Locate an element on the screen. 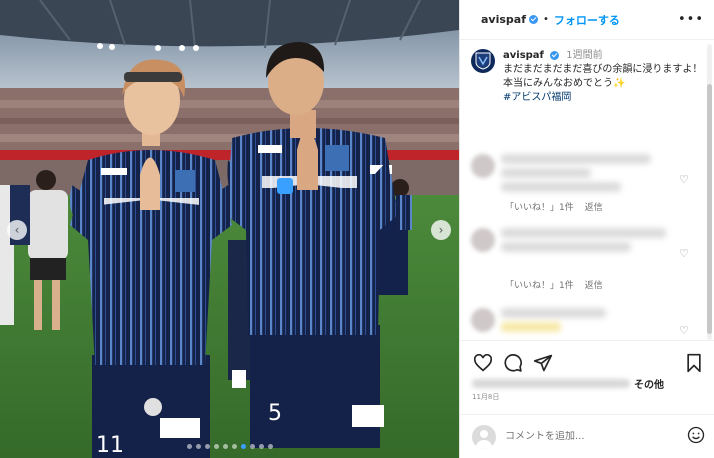  caption-line: まだまだまだまだ喜びの余韻に浸りますよ！ is located at coordinates (603, 69).